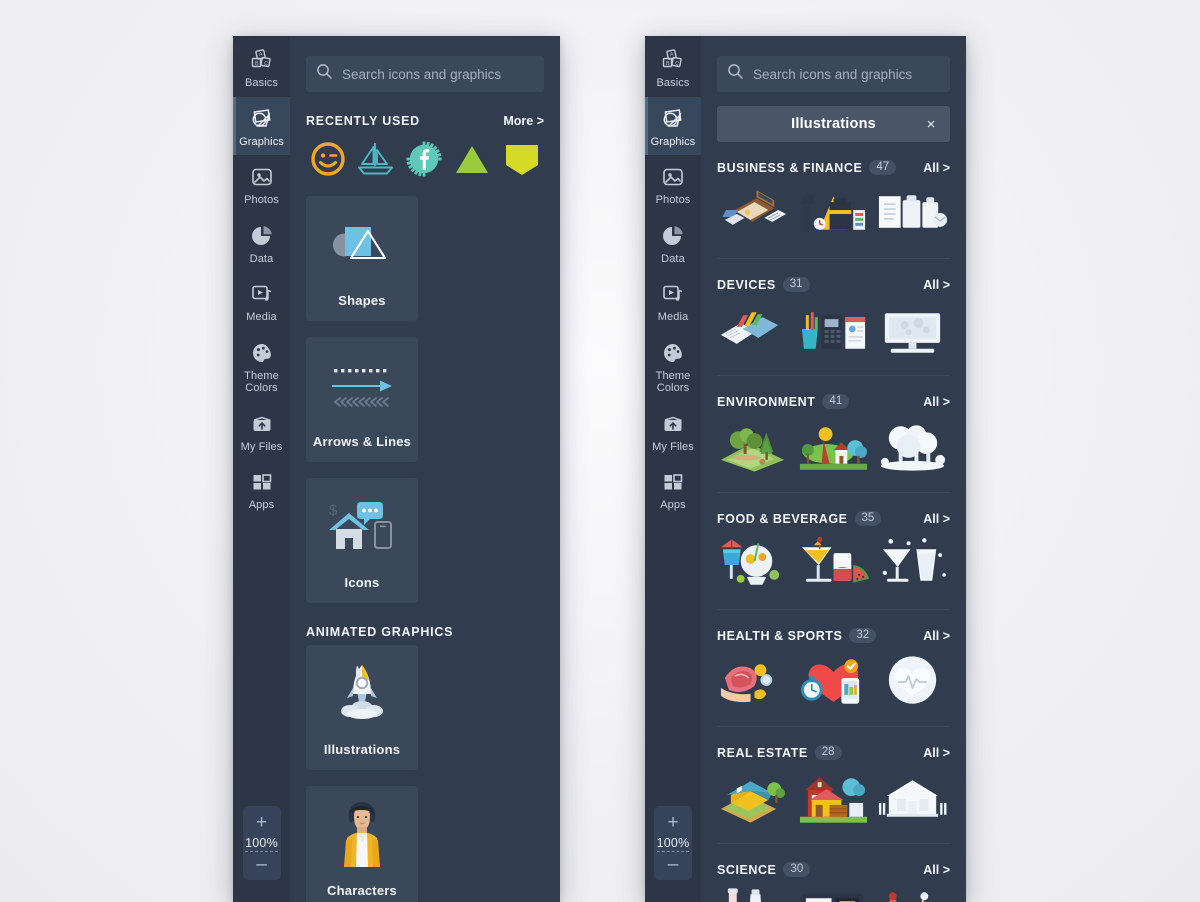 Image resolution: width=1200 pixels, height=902 pixels. I want to click on yellow-shield-icon, so click(522, 159).